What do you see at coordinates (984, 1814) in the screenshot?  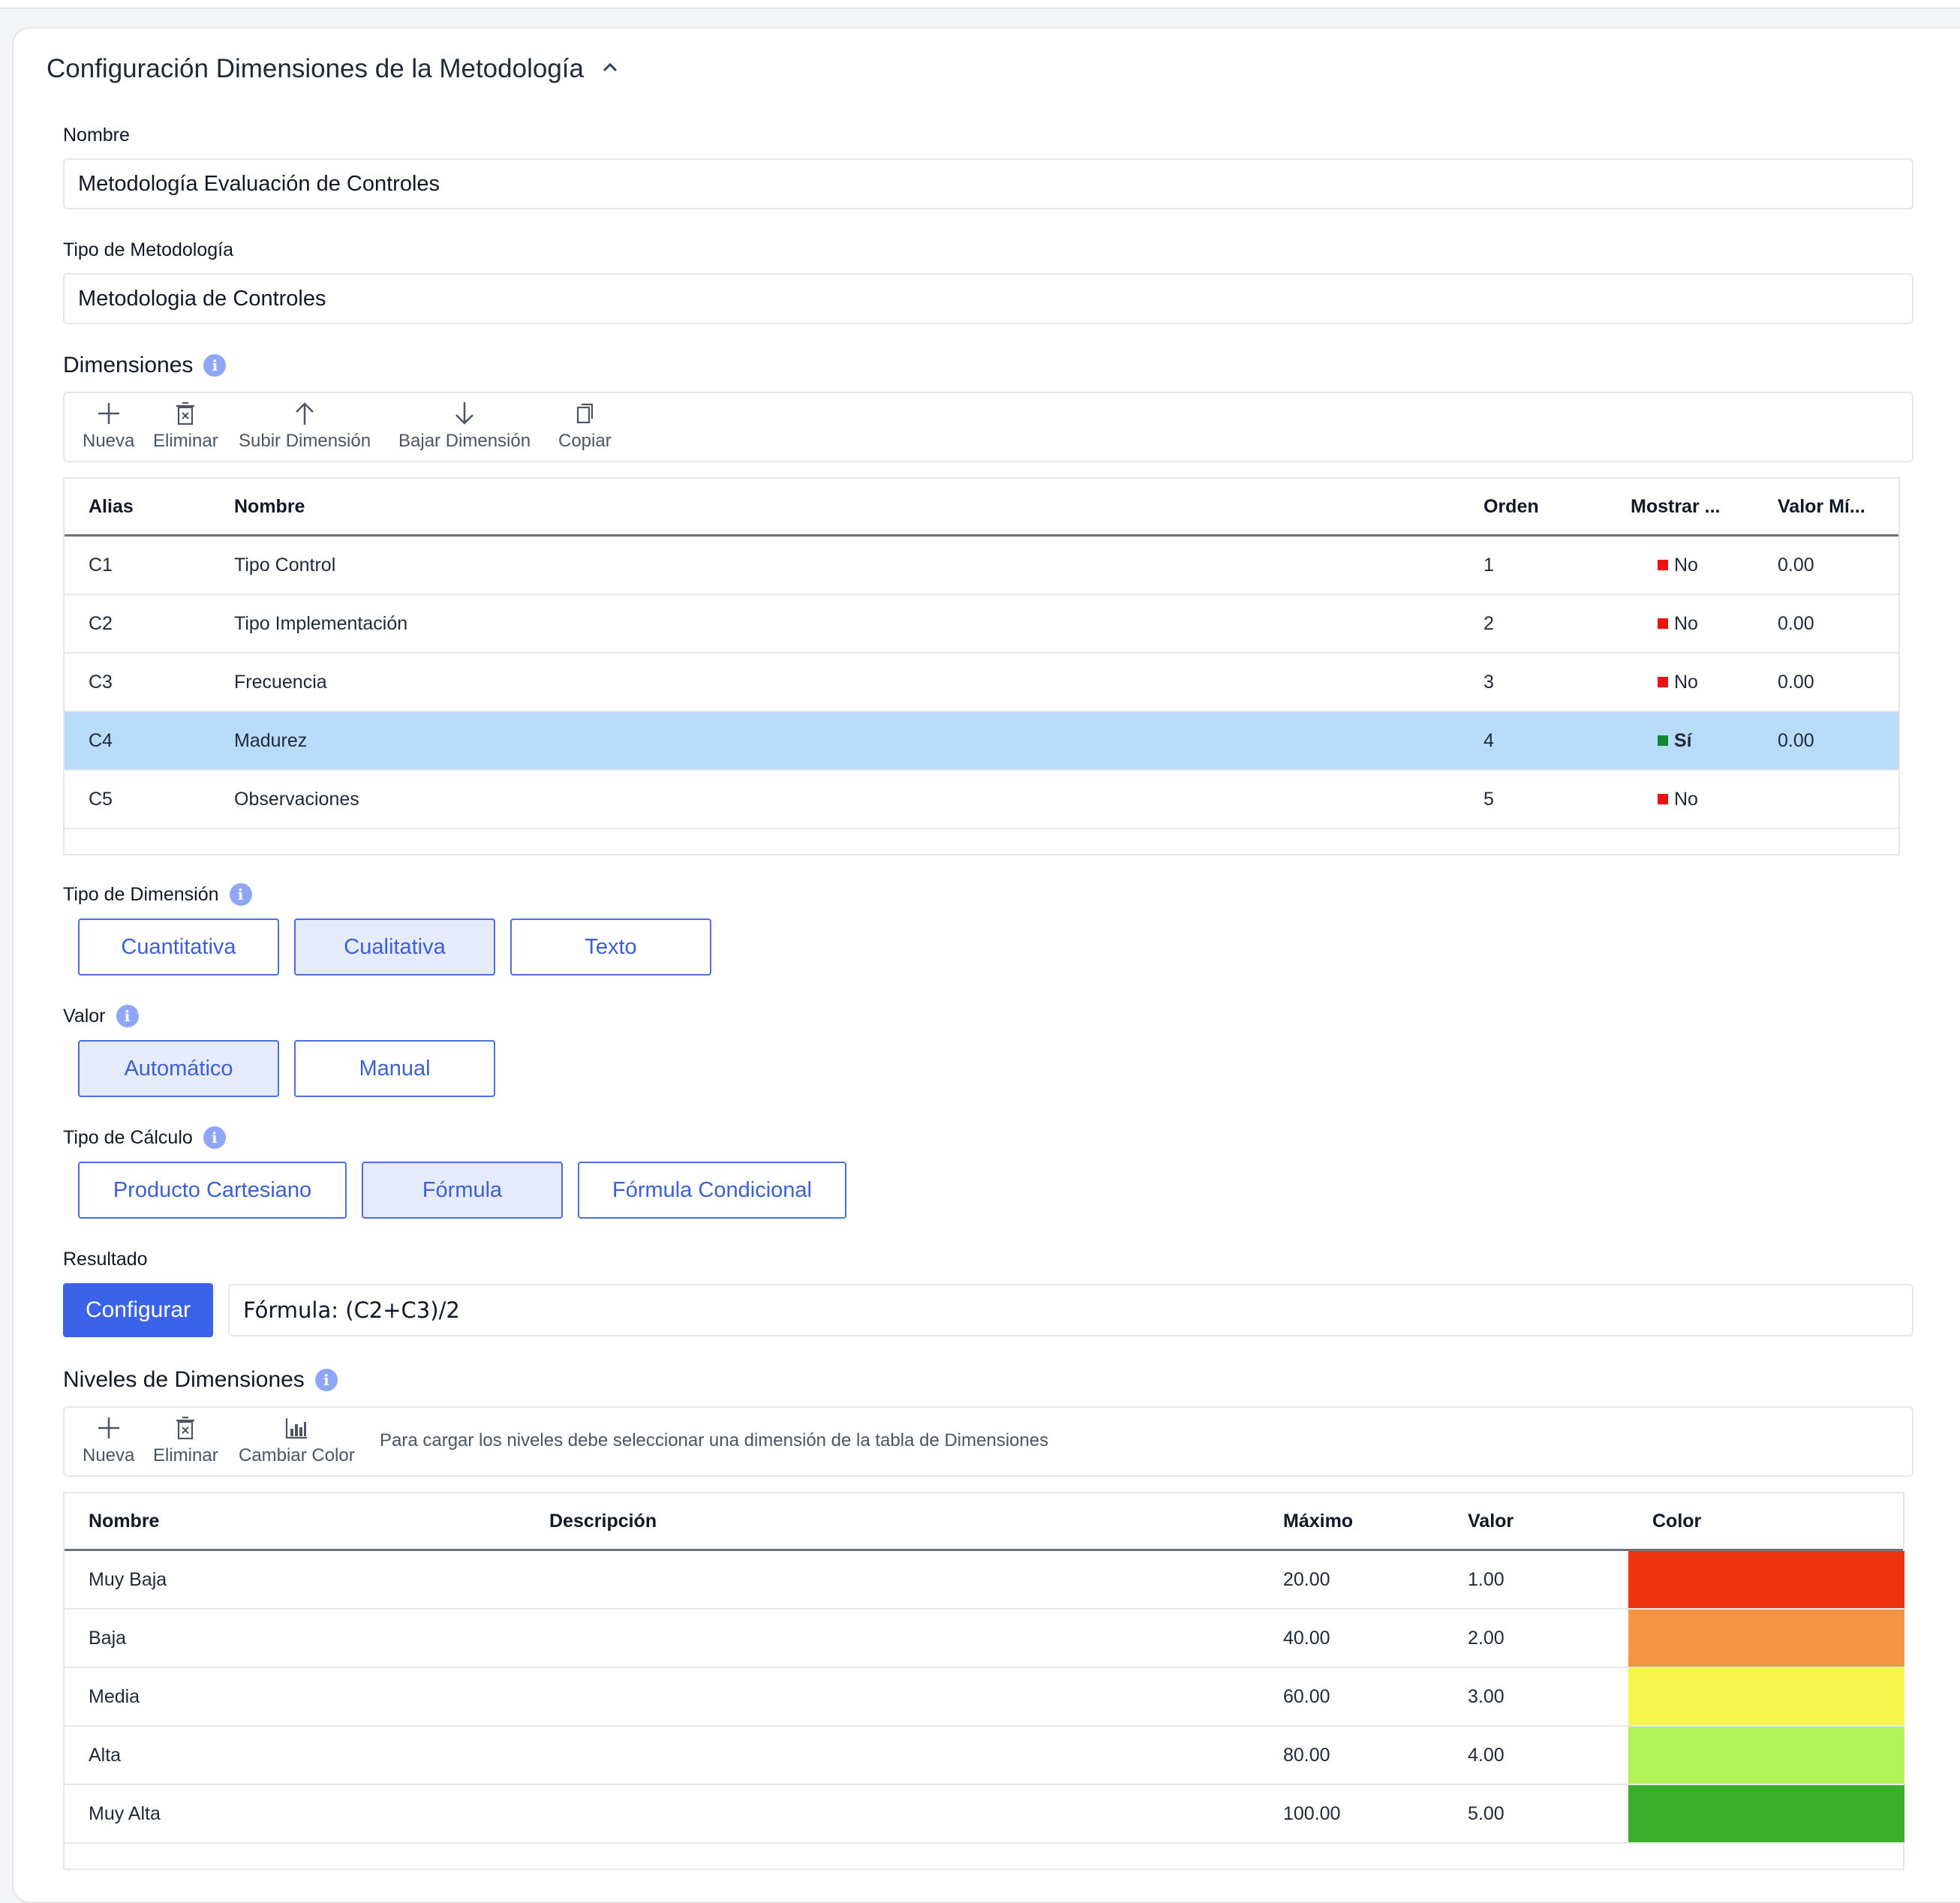 I see `table-row: Muy Alta 100.00 5.00` at bounding box center [984, 1814].